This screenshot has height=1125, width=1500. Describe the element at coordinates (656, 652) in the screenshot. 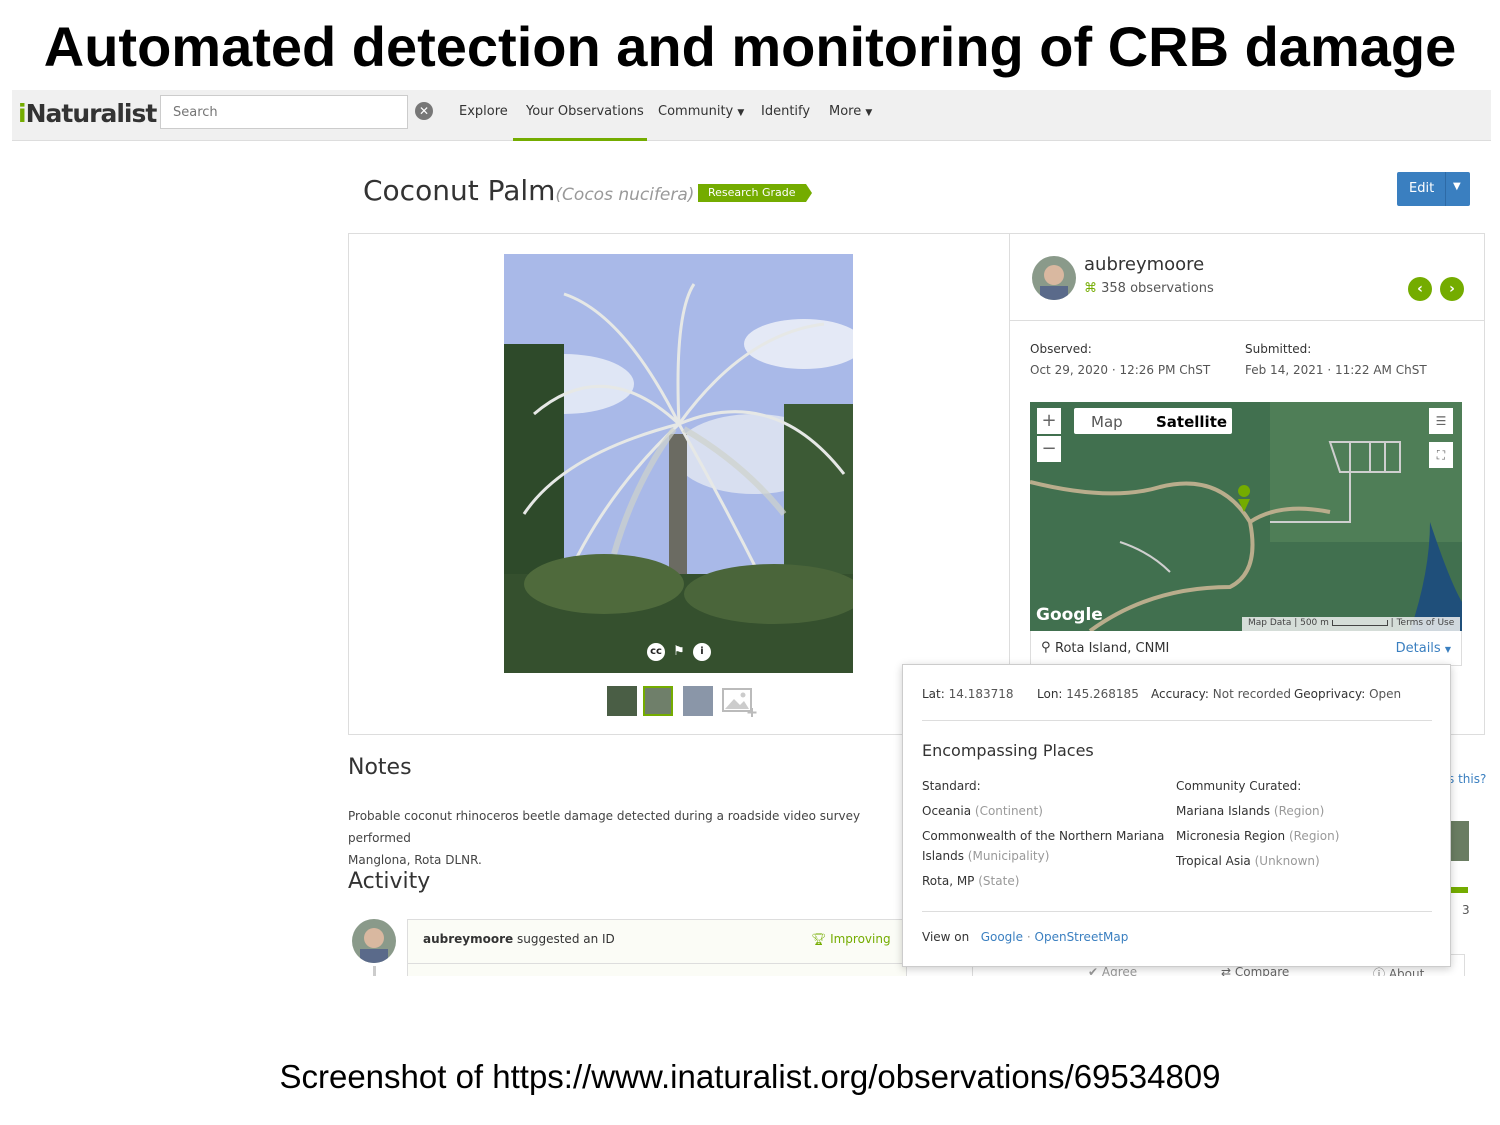

I see `cc-icon: cc` at that location.